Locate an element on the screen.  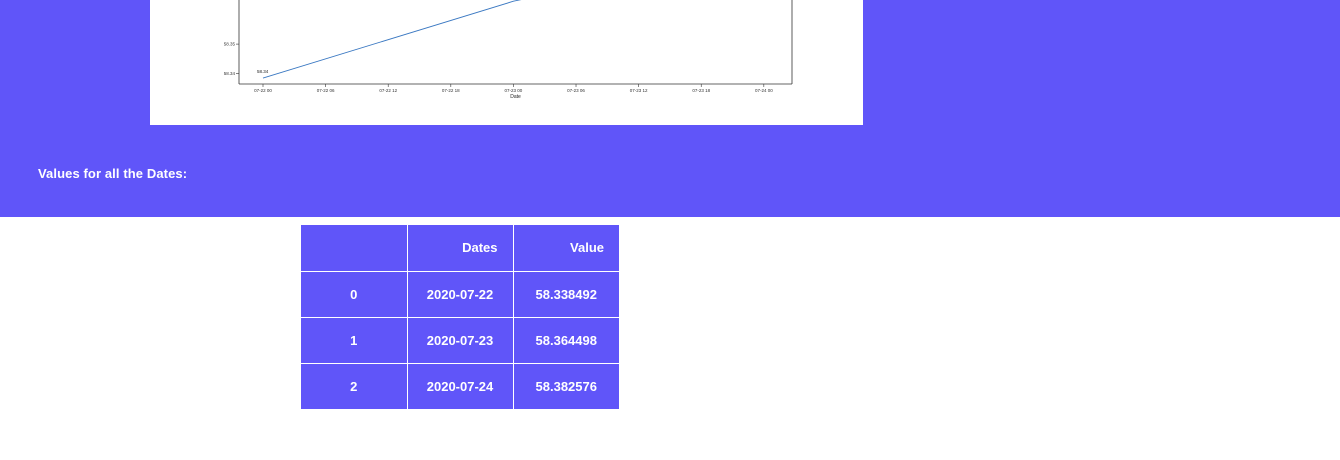
section-heading: Values for all the Dates: is located at coordinates (113, 173).